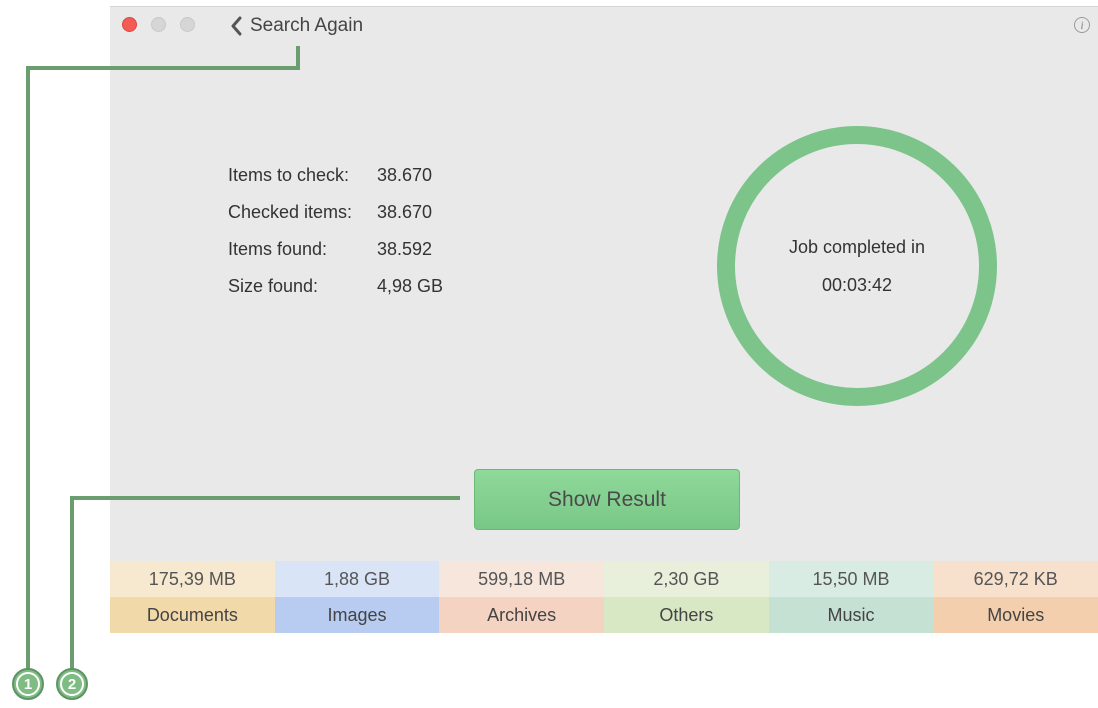 This screenshot has width=1098, height=708. I want to click on job-duration: 00:03:42, so click(857, 285).